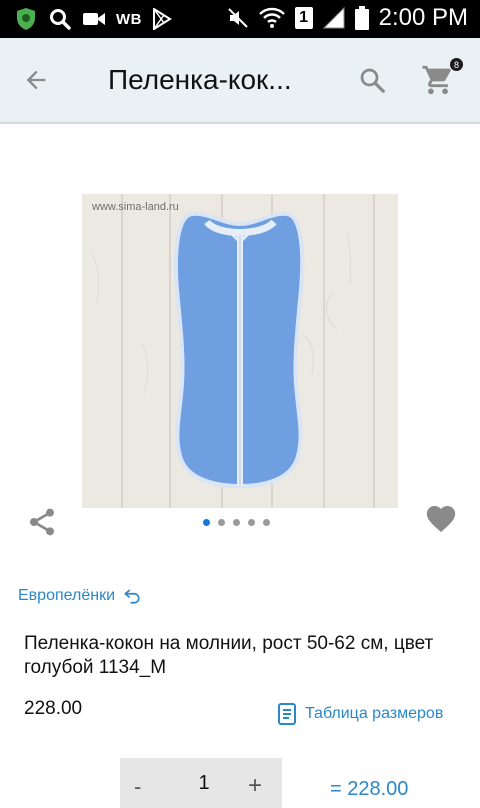 The width and height of the screenshot is (480, 808). I want to click on back-button, so click(36, 80).